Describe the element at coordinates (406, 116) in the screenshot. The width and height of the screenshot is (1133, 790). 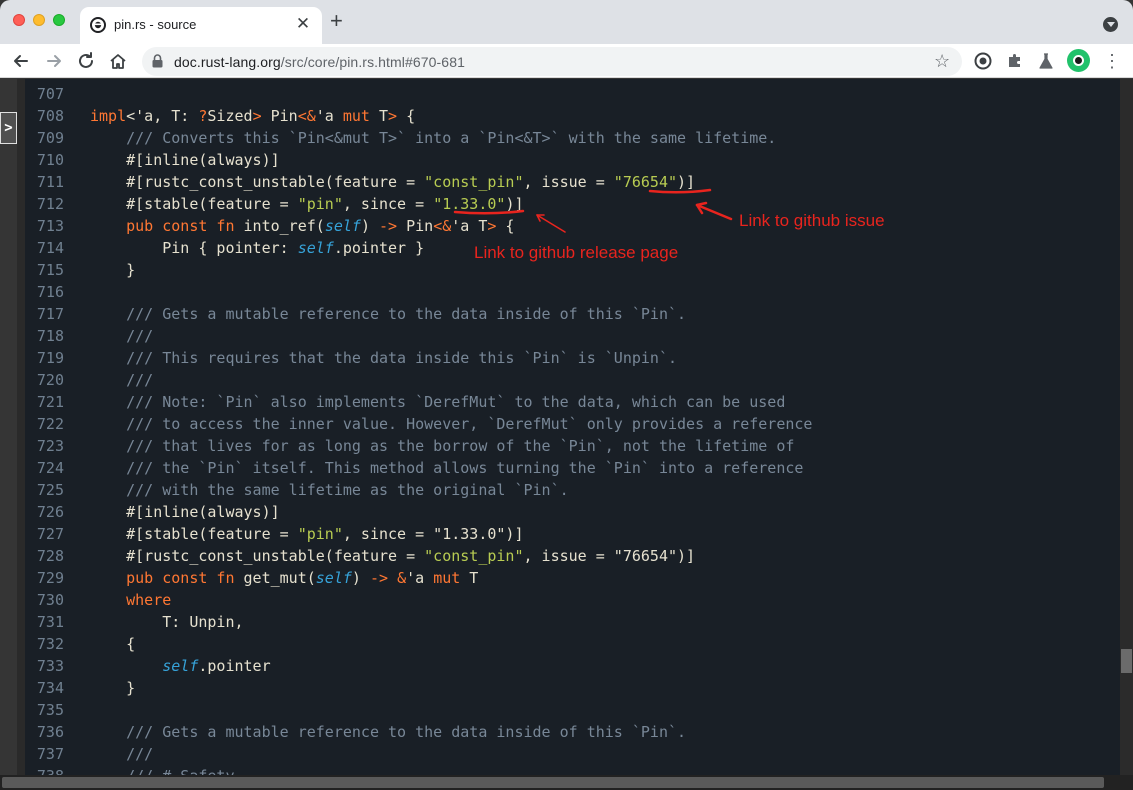
I see `code-token: {` at that location.